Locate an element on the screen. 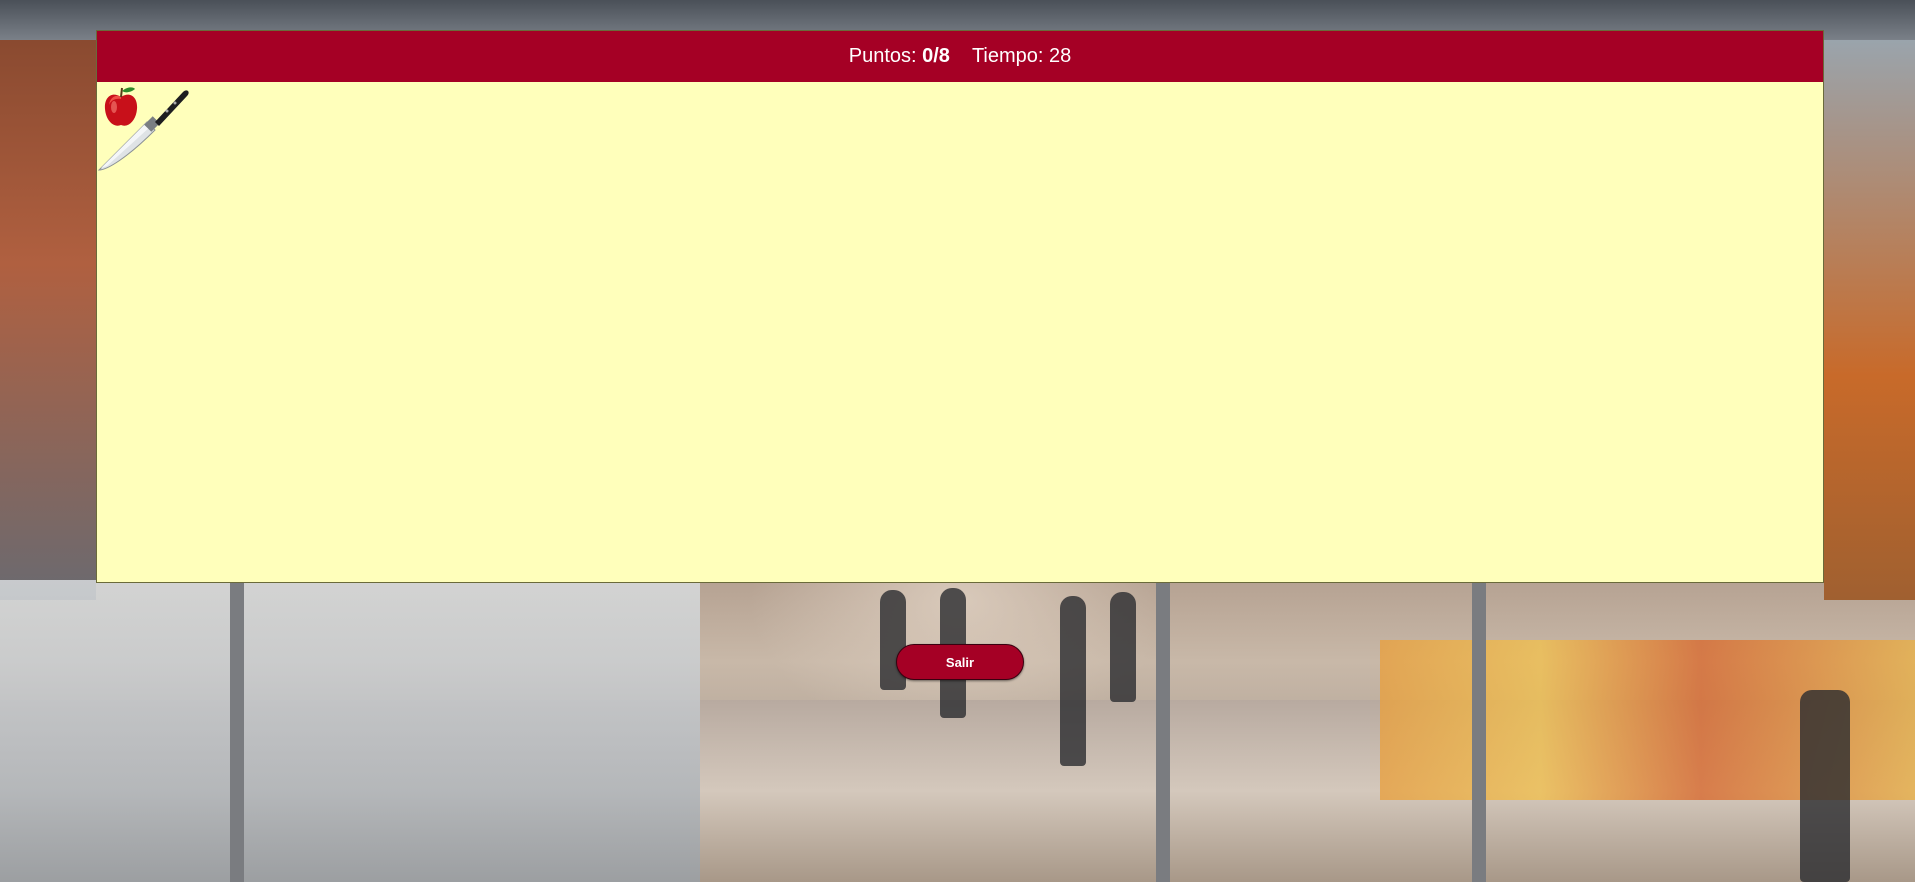 This screenshot has width=1915, height=882. score-value: 0/8 is located at coordinates (936, 56).